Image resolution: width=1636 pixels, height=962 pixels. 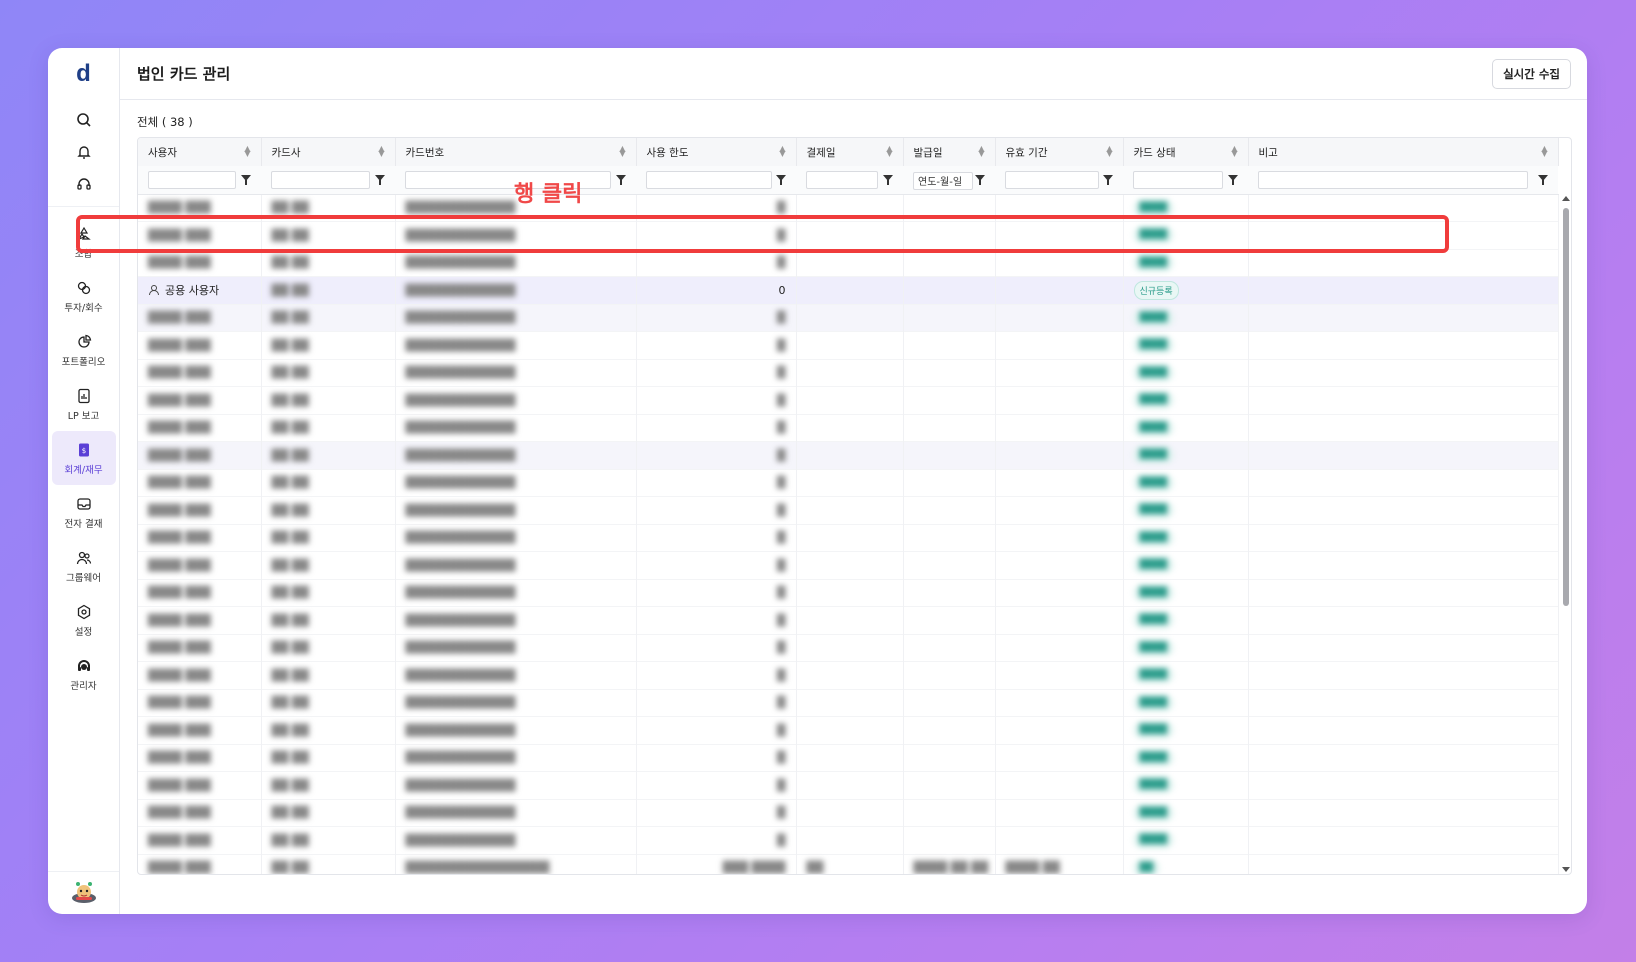 What do you see at coordinates (328, 152) in the screenshot?
I see `col-header-card-company: 카드사 ▲ ▼` at bounding box center [328, 152].